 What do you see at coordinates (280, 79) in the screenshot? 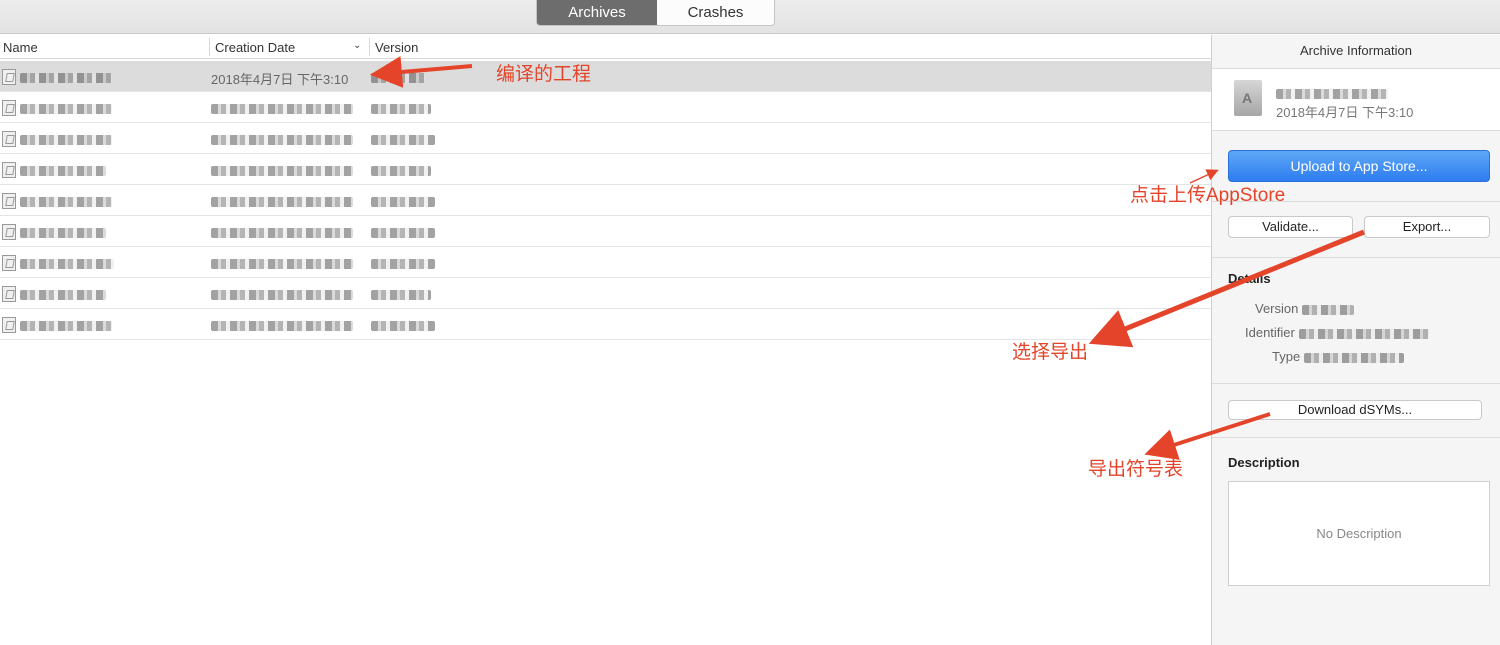
I see `archive-creation-date: 2018年4月7日 下午3:10` at bounding box center [280, 79].